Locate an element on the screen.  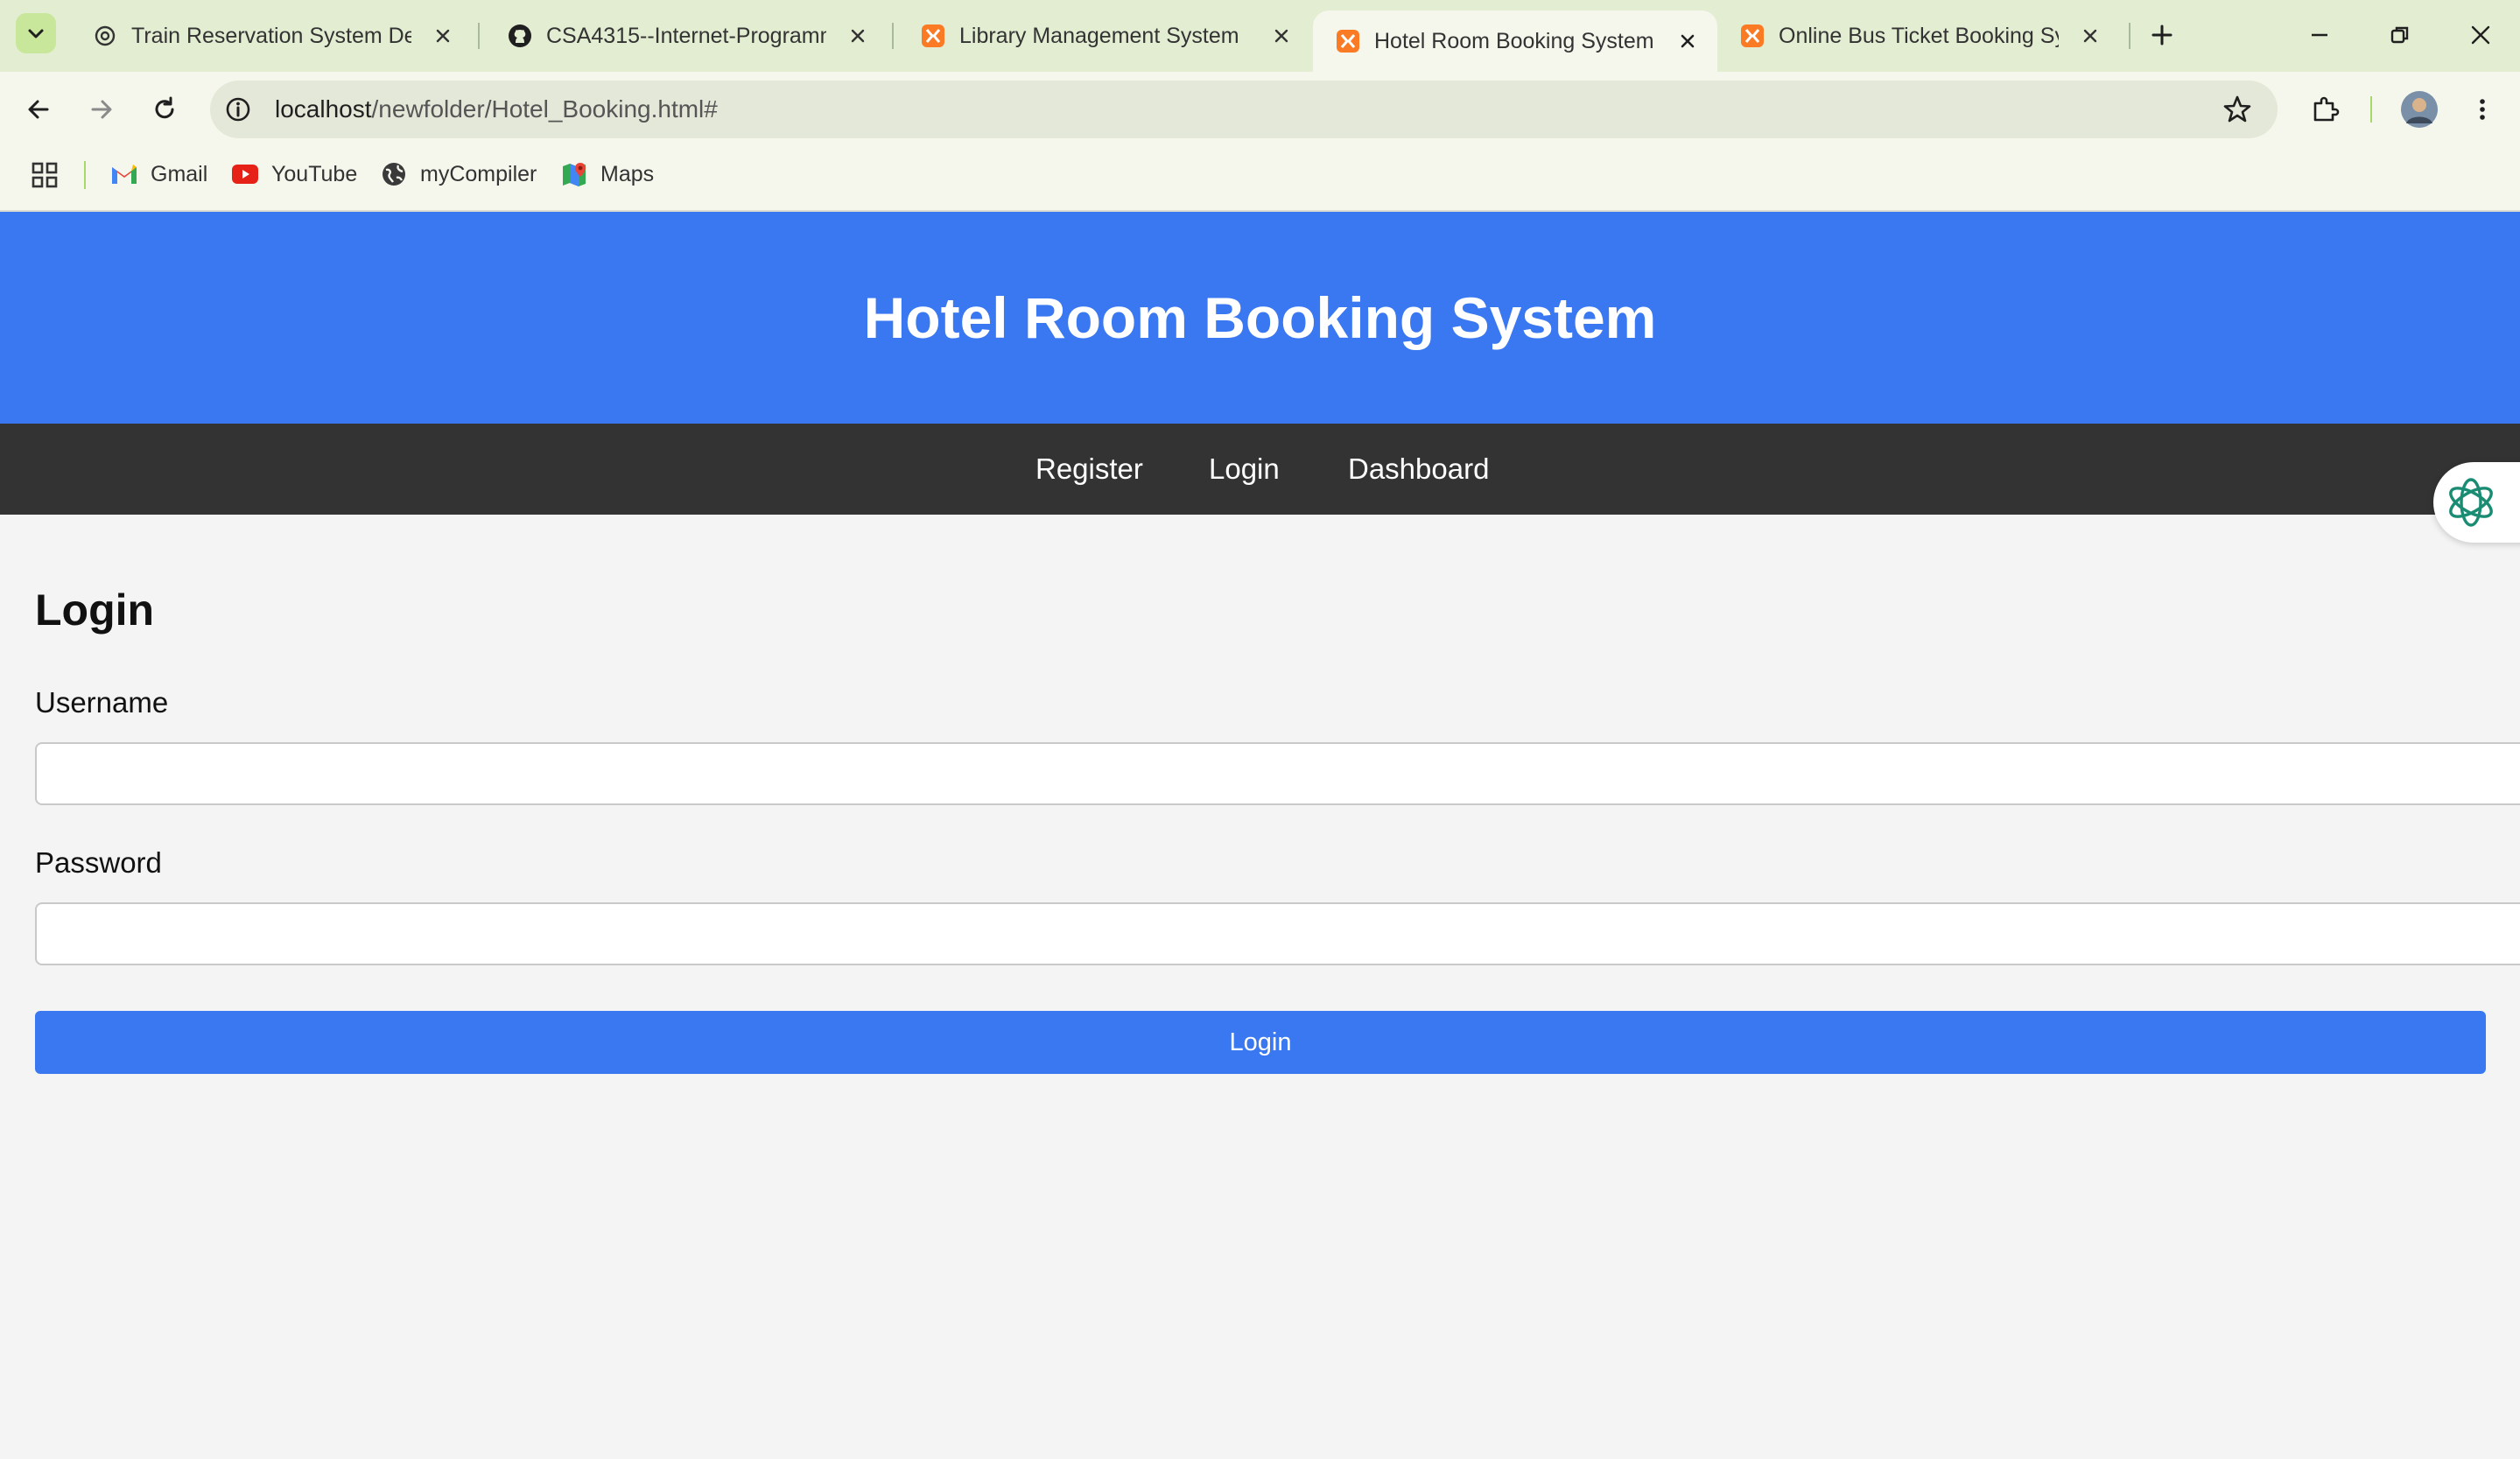
close-window-button is located at coordinates (2480, 35).